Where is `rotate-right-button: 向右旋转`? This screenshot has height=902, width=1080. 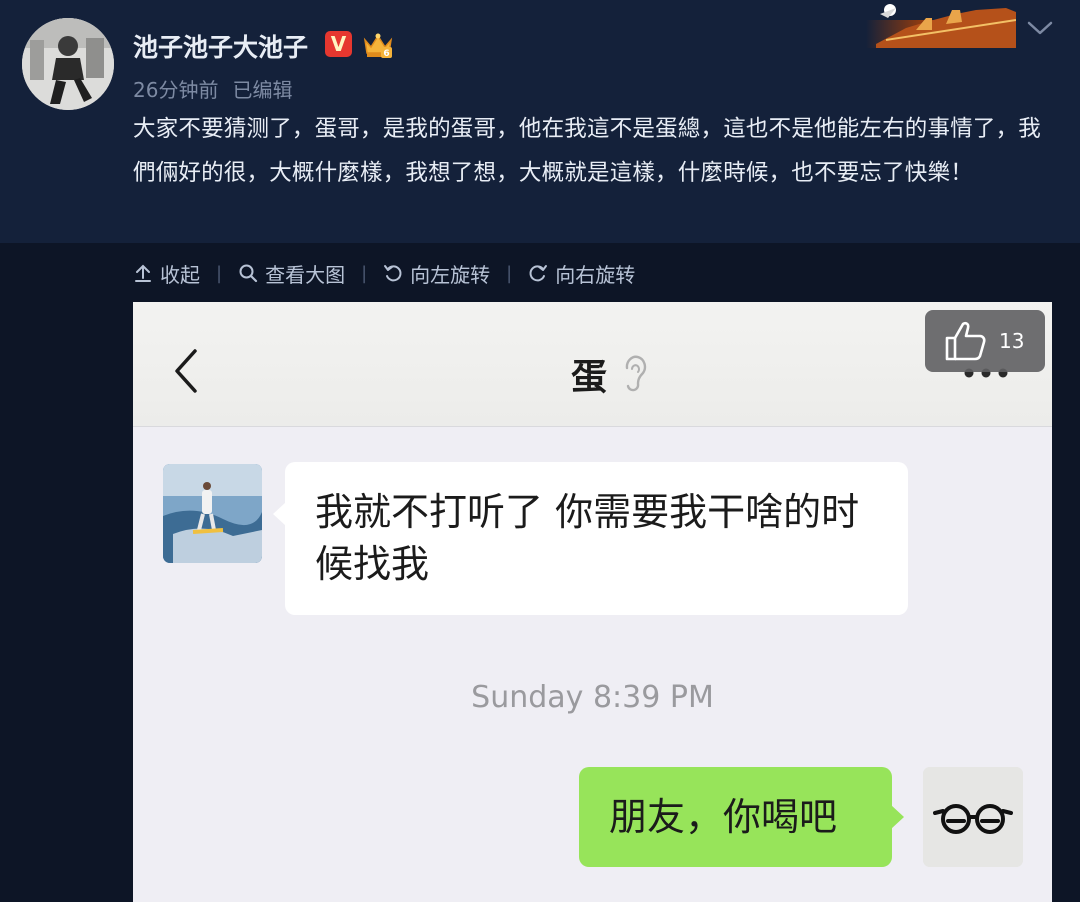
rotate-right-button: 向右旋转 is located at coordinates (581, 273).